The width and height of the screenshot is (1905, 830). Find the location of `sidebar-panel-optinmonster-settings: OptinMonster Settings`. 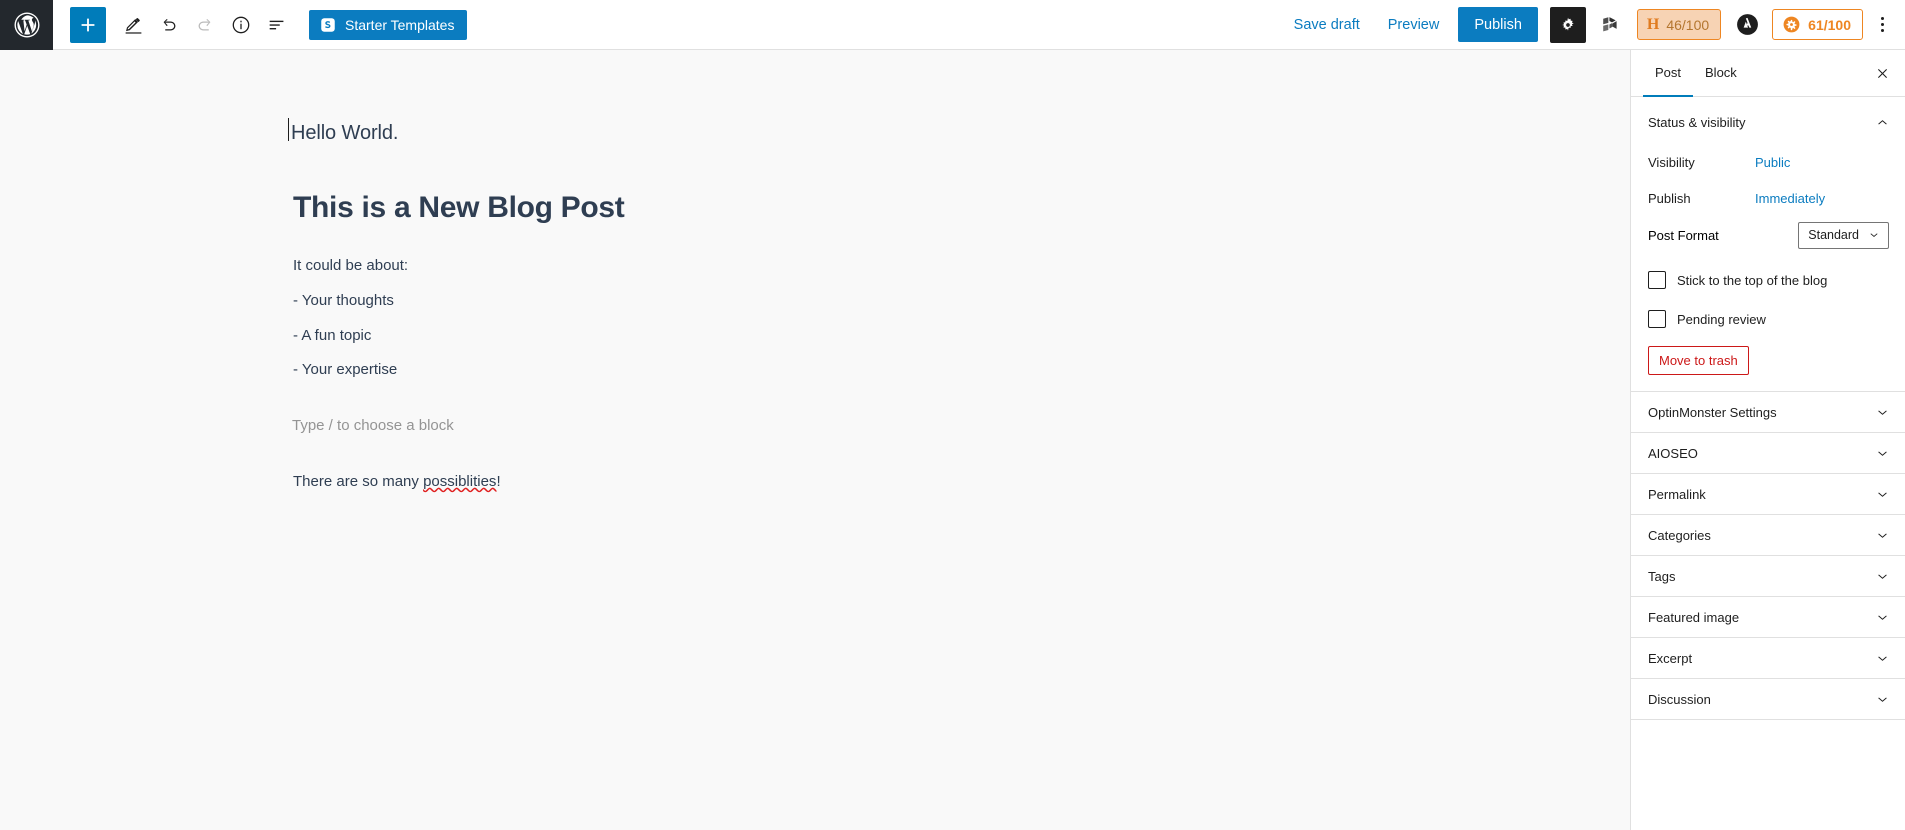

sidebar-panel-optinmonster-settings: OptinMonster Settings is located at coordinates (1768, 412).